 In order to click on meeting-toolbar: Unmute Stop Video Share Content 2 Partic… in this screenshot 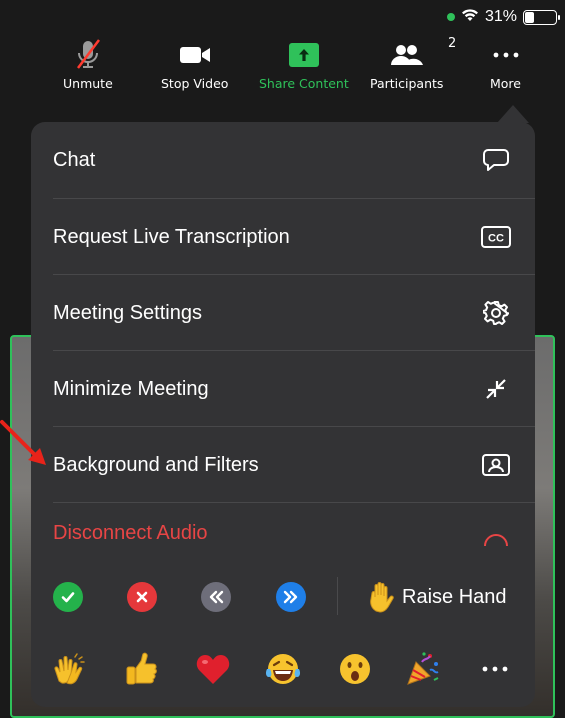, I will do `click(282, 67)`.